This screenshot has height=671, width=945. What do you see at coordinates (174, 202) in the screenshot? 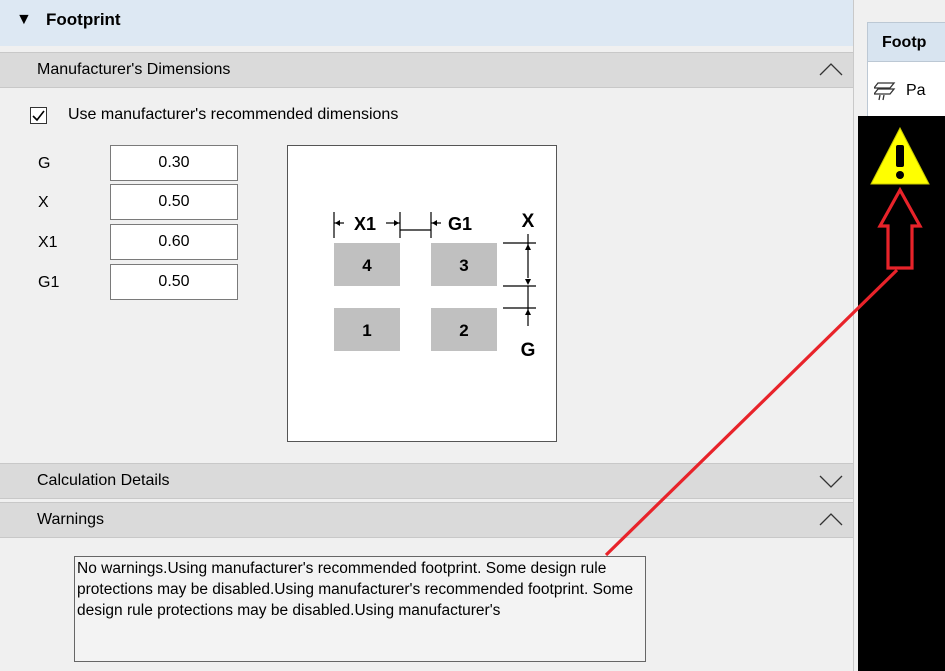
I see `param-input-x: 0.50` at bounding box center [174, 202].